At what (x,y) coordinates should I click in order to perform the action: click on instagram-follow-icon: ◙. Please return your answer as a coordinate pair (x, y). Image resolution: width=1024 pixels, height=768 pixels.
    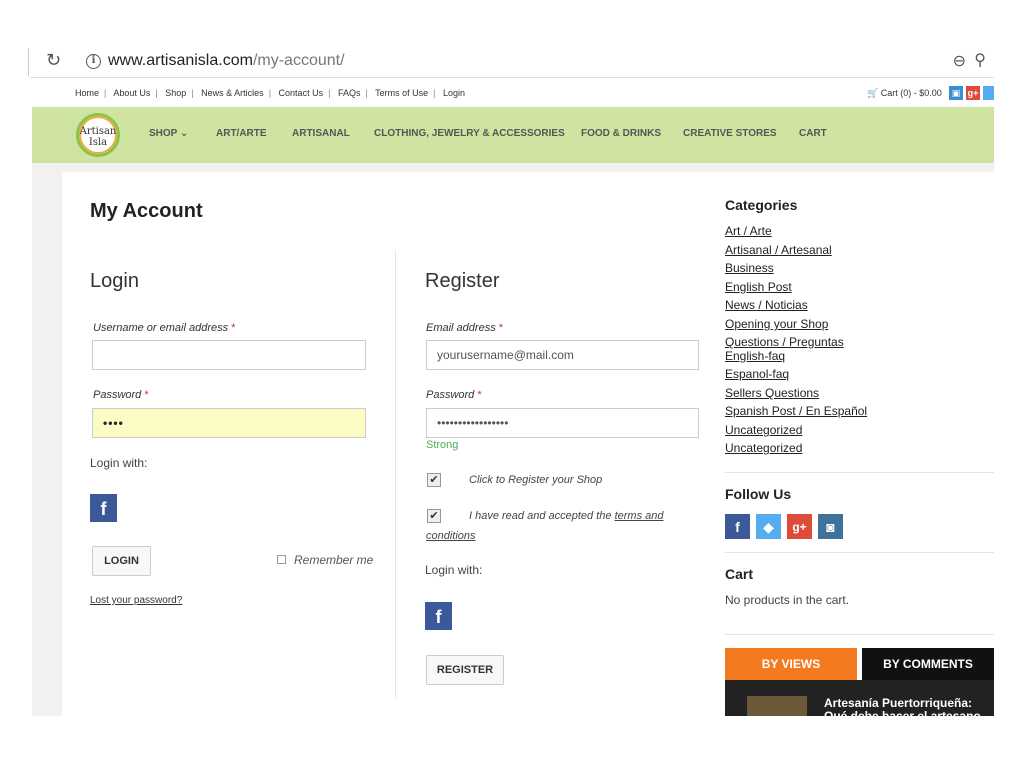
    Looking at the image, I should click on (830, 526).